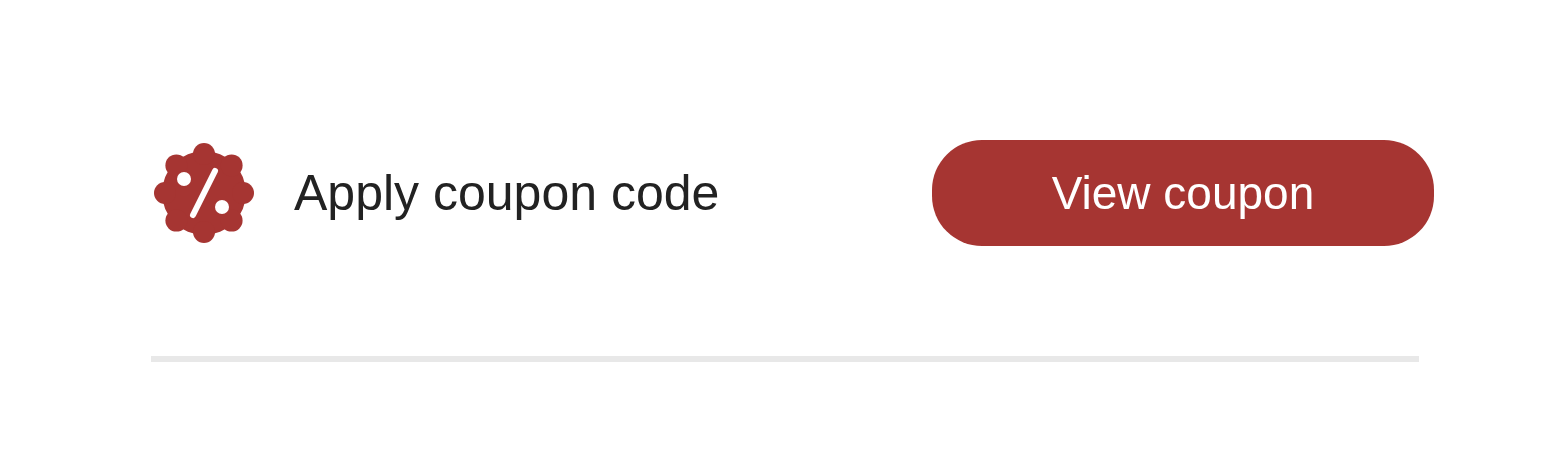 This screenshot has height=468, width=1568. Describe the element at coordinates (1183, 193) in the screenshot. I see `view-coupon-button: View coupon` at that location.